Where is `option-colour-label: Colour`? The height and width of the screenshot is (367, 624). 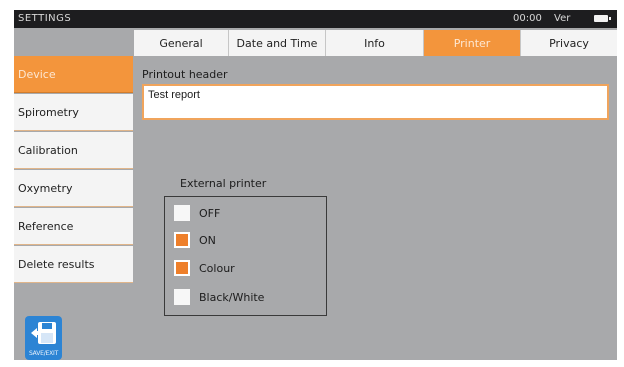
option-colour-label: Colour is located at coordinates (217, 268).